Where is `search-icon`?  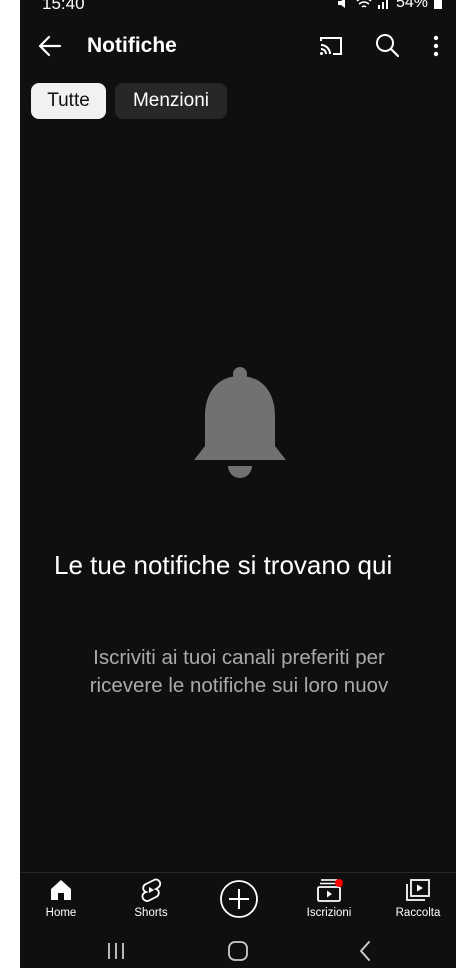
search-icon is located at coordinates (387, 45).